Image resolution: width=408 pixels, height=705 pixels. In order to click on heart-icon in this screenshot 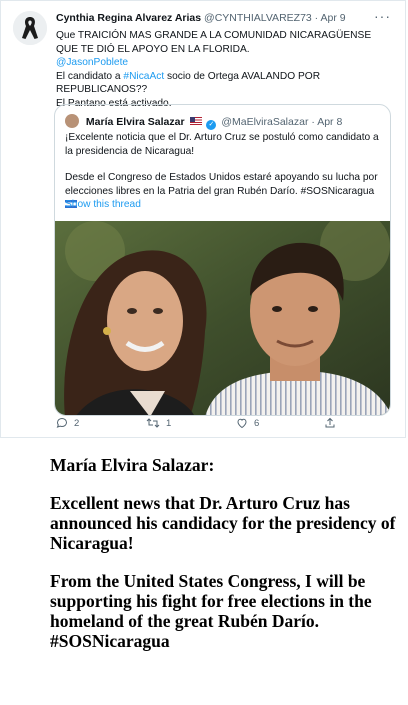, I will do `click(242, 423)`.